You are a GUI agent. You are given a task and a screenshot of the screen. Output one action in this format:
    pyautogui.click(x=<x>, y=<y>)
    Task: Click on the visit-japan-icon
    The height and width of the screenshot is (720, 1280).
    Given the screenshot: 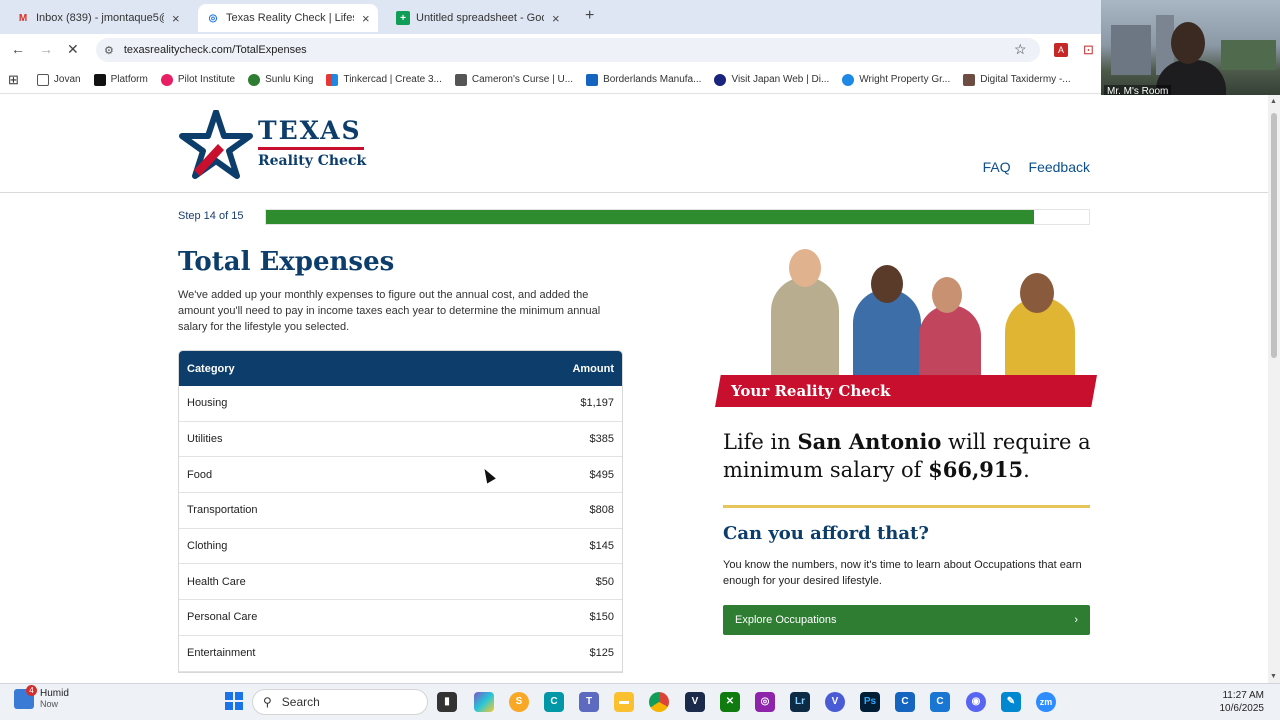 What is the action you would take?
    pyautogui.click(x=720, y=79)
    